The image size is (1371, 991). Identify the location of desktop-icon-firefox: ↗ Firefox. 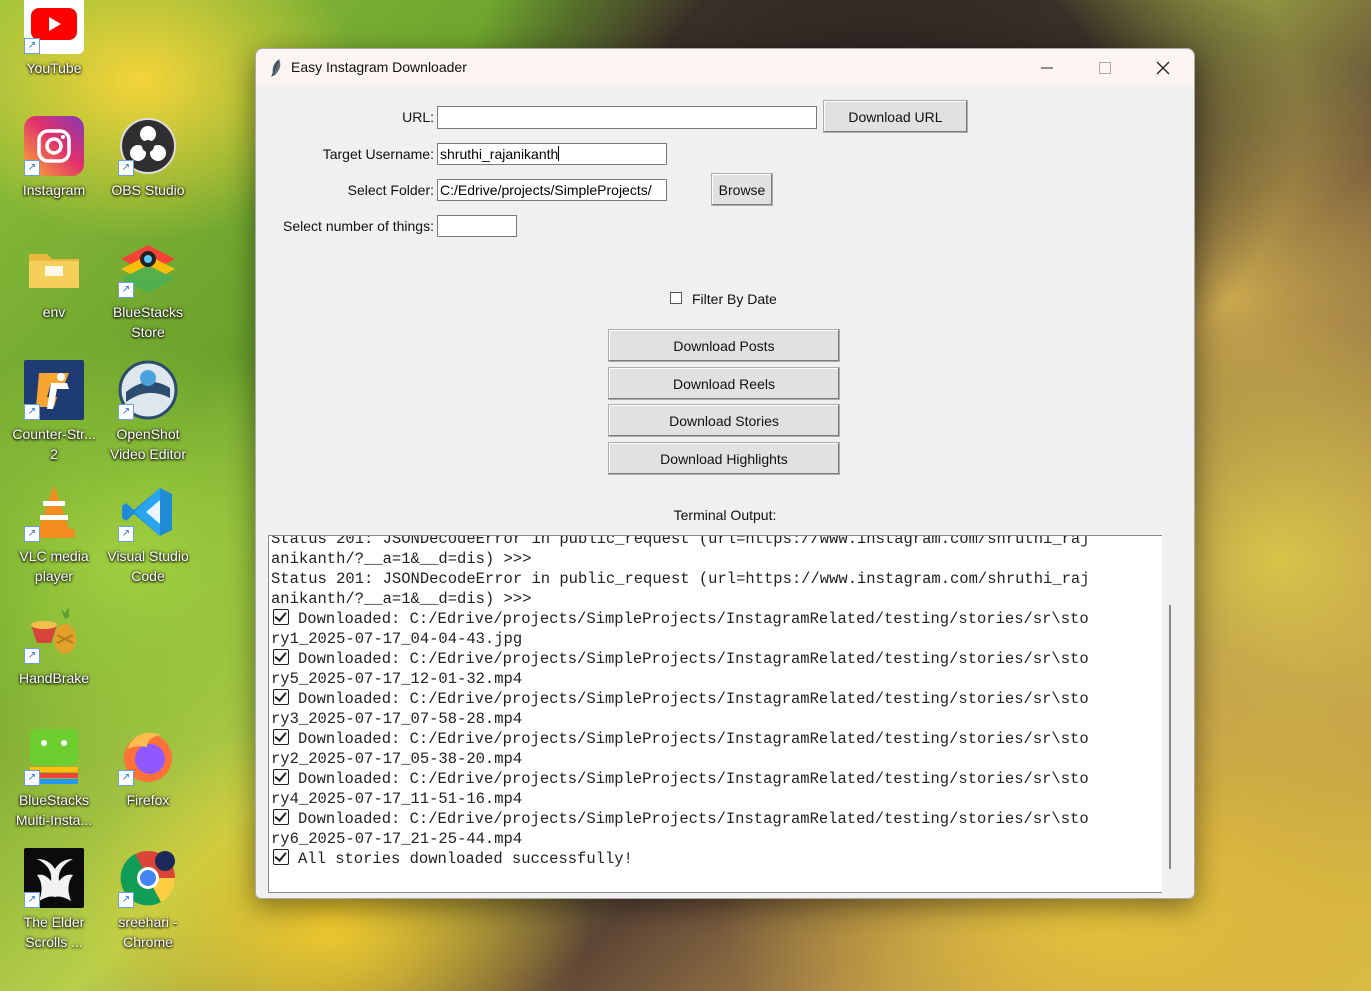
(148, 768).